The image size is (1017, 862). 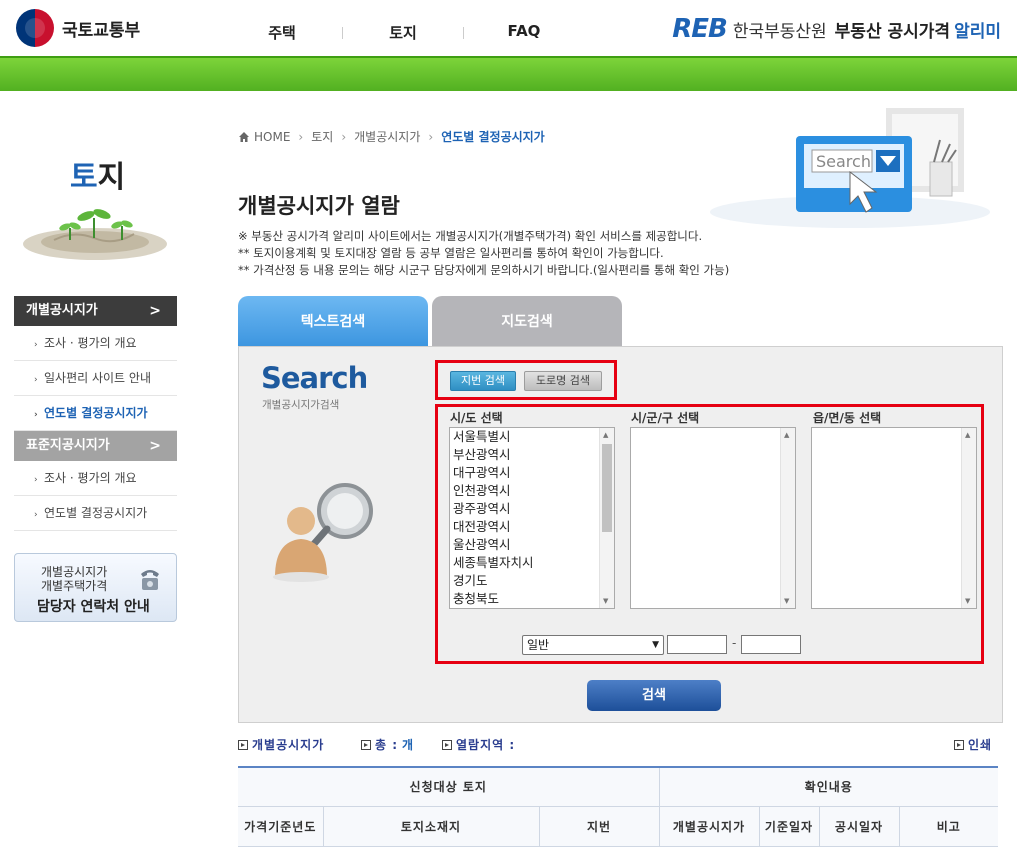 I want to click on list-item: 충청북도, so click(x=532, y=599).